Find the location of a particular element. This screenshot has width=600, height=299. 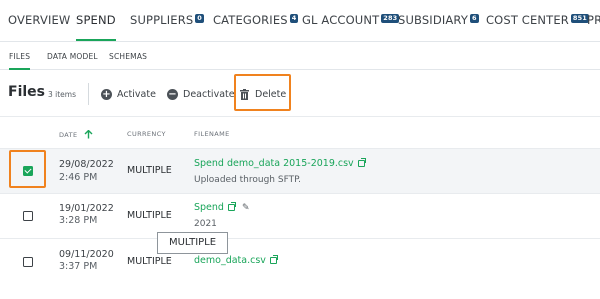

tab-label: CATEGORIES is located at coordinates (250, 20).